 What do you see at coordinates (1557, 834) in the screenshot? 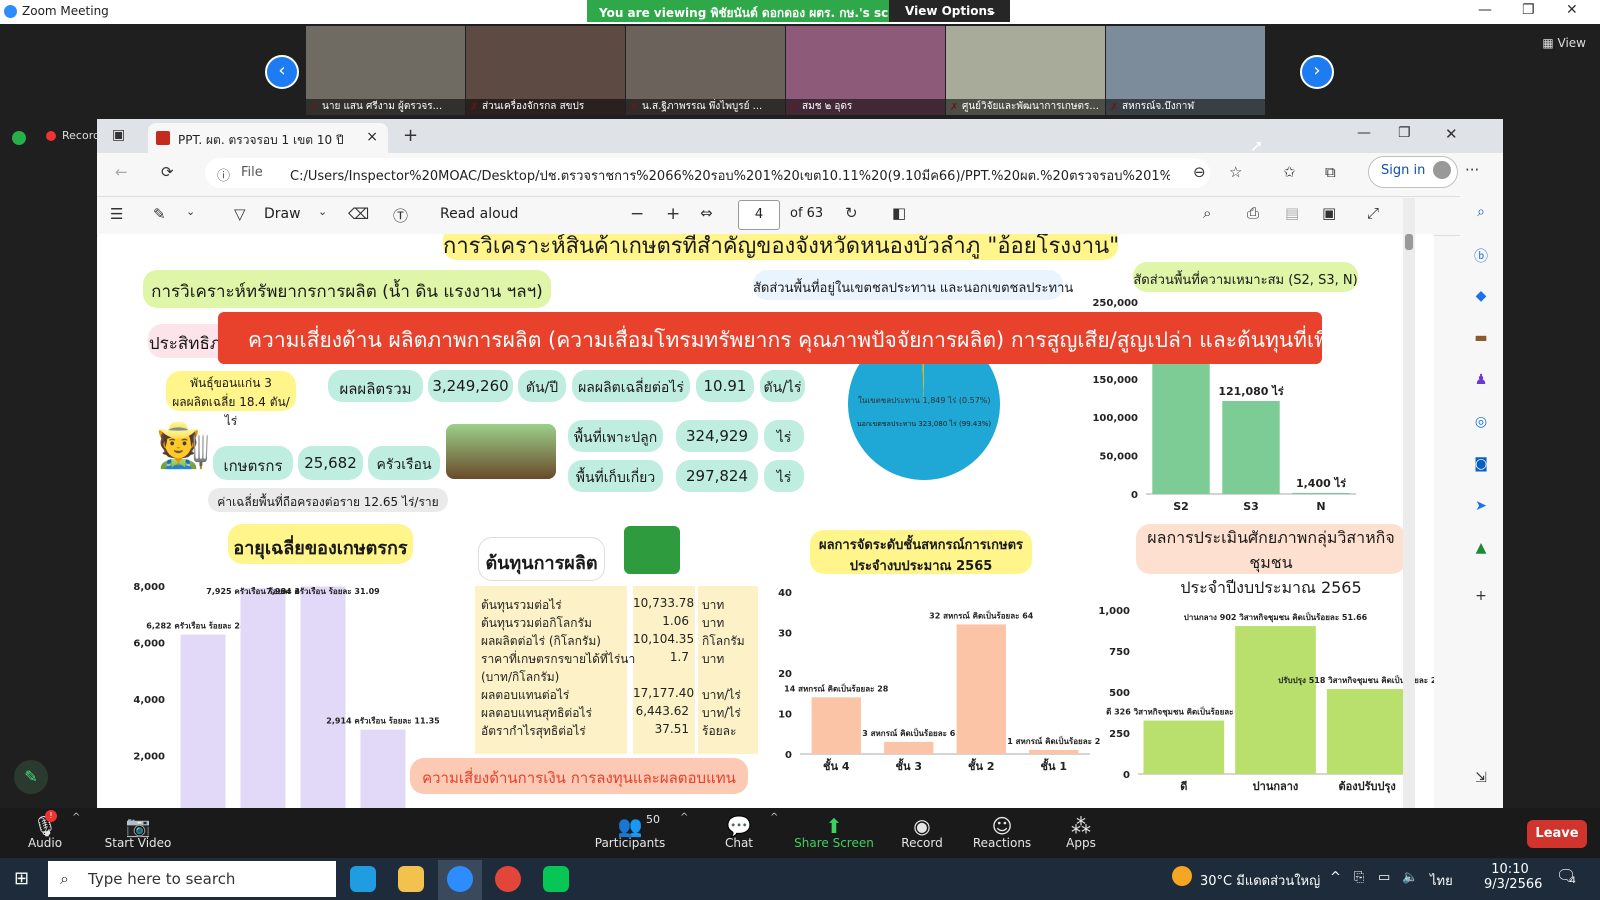
I see `leave-button: Leave` at bounding box center [1557, 834].